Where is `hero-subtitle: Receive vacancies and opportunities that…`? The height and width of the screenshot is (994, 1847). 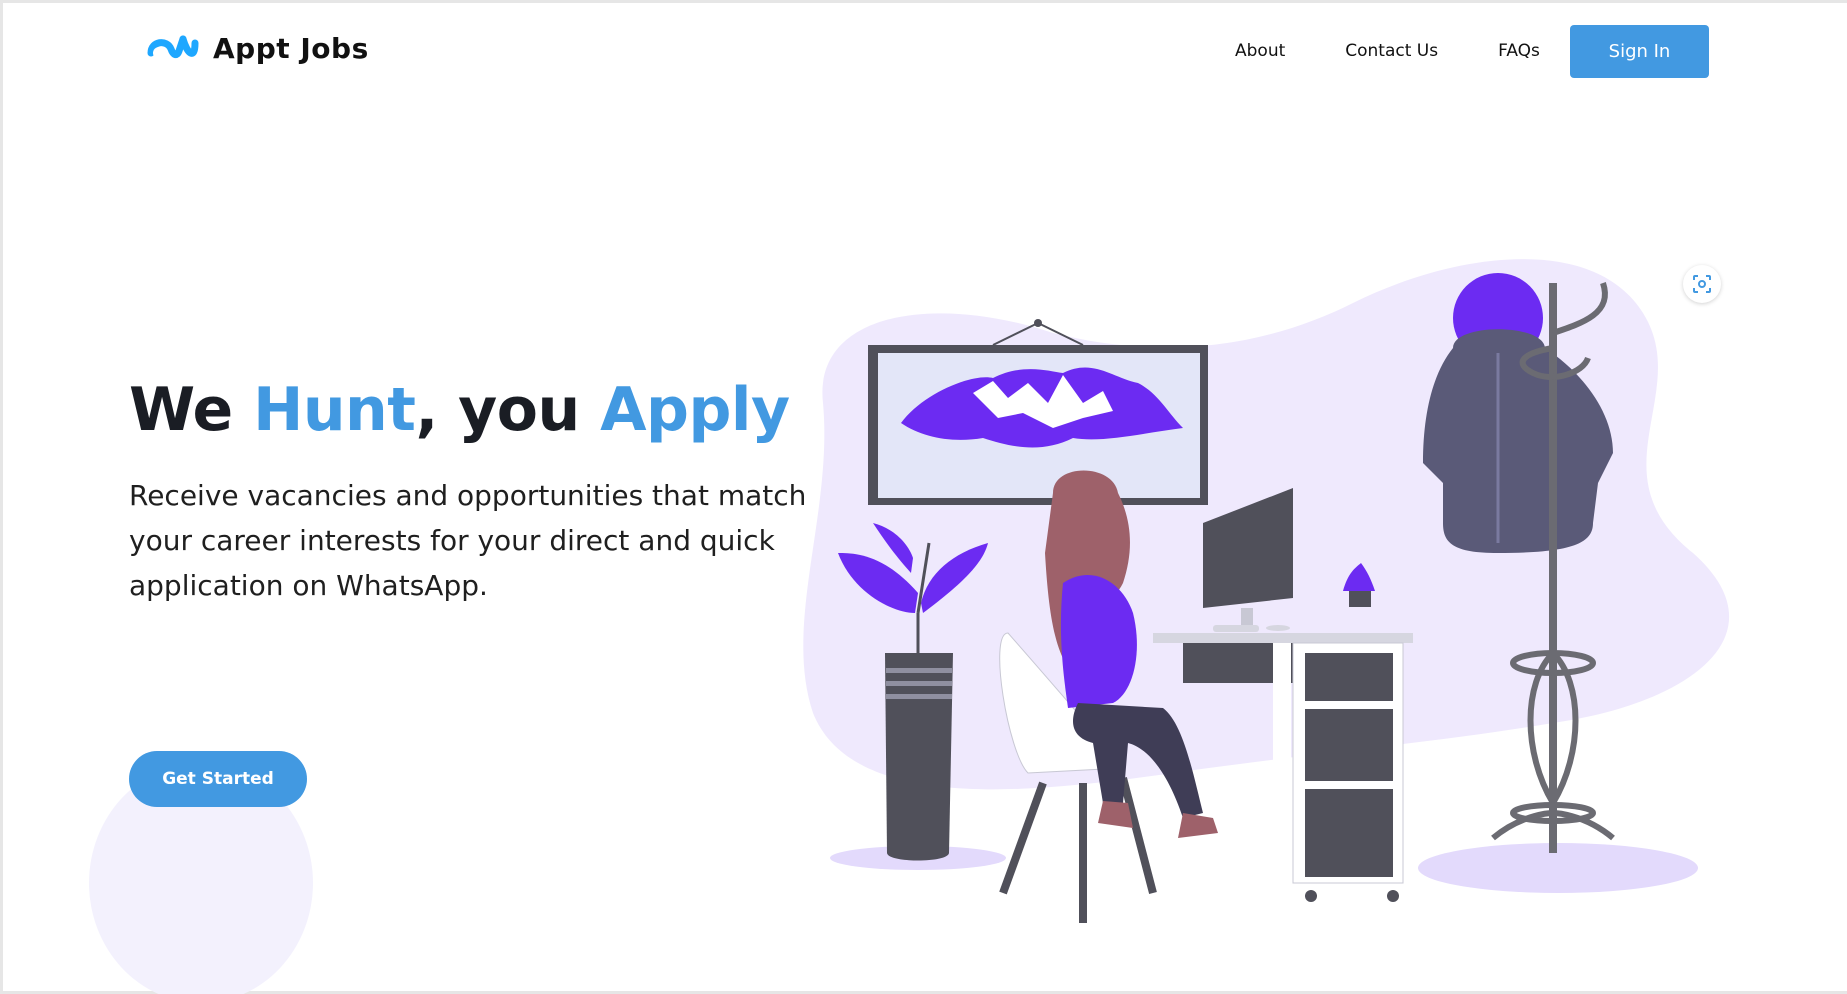 hero-subtitle: Receive vacancies and opportunities that… is located at coordinates (468, 540).